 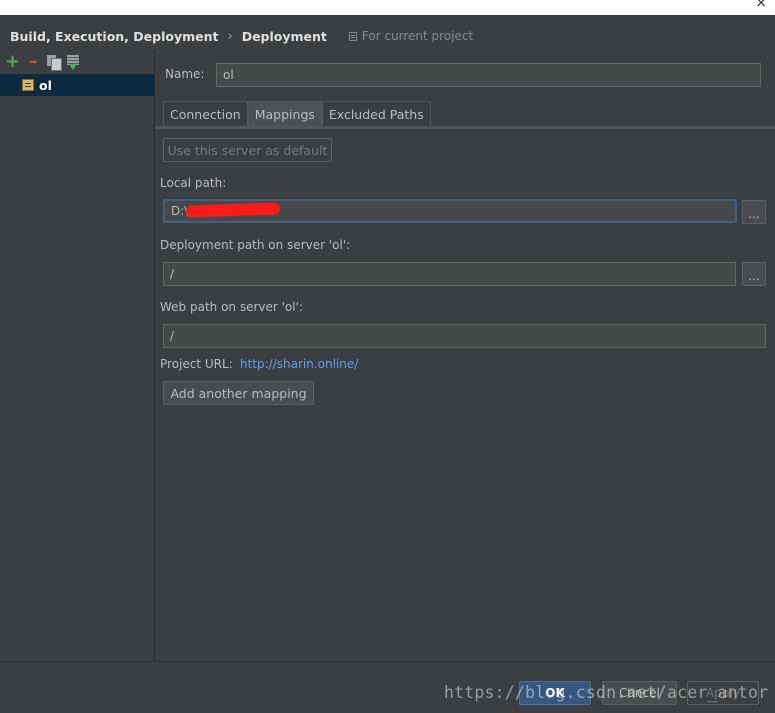 I want to click on name-field: ol, so click(x=488, y=75).